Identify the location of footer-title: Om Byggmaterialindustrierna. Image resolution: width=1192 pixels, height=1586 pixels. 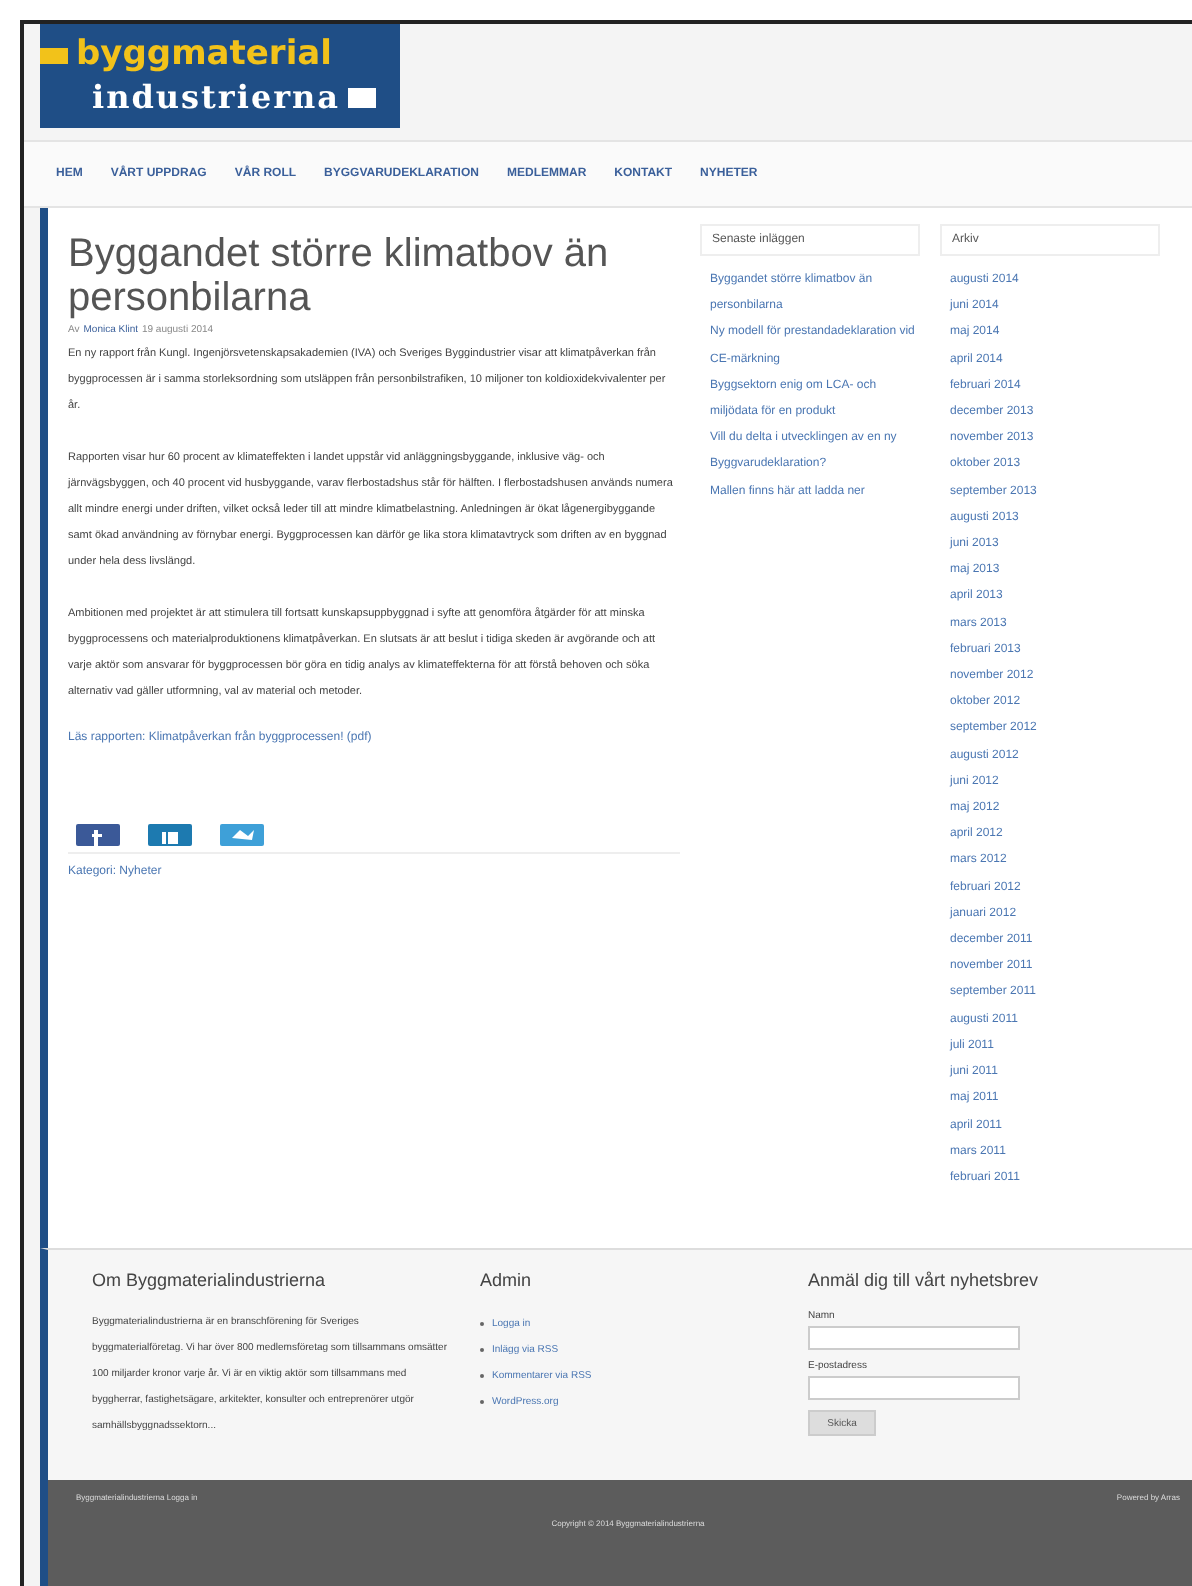
(210, 1280).